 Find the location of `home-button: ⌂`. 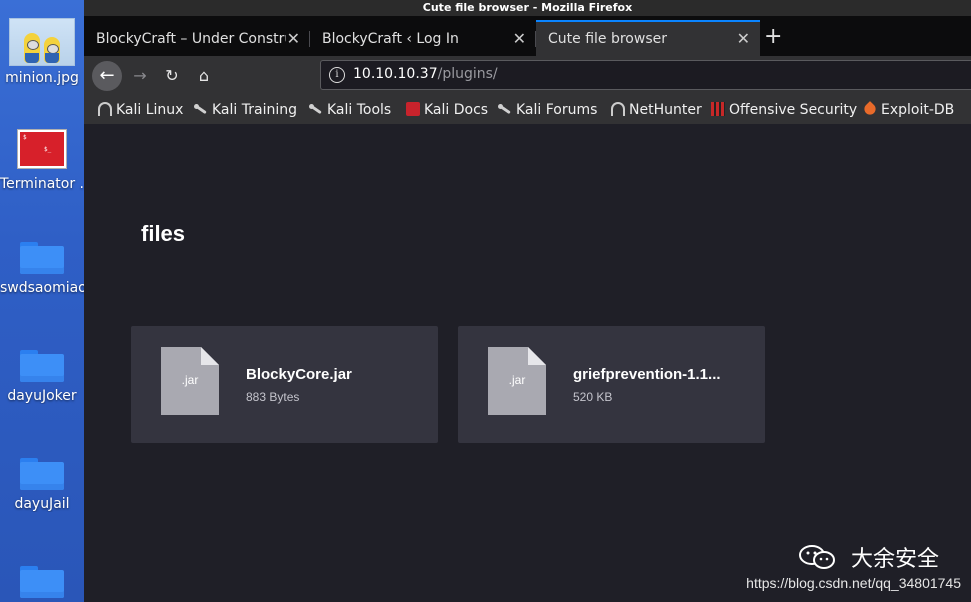

home-button: ⌂ is located at coordinates (204, 76).